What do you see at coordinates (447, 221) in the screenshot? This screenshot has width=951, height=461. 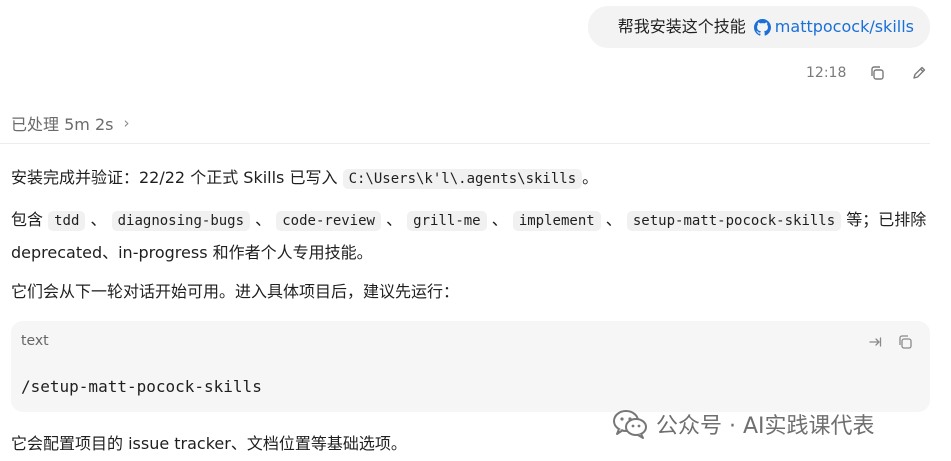 I see `inline-code-skill: grill-me` at bounding box center [447, 221].